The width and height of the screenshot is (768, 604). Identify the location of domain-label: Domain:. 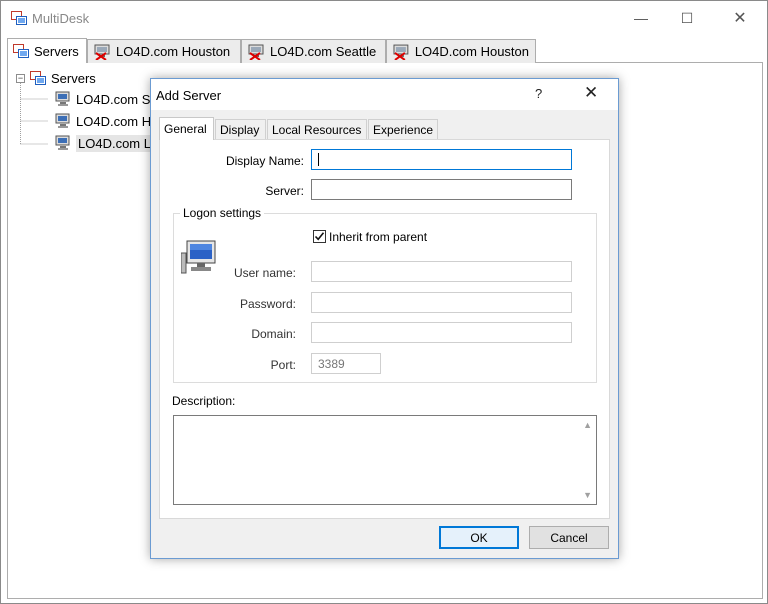
(273, 334).